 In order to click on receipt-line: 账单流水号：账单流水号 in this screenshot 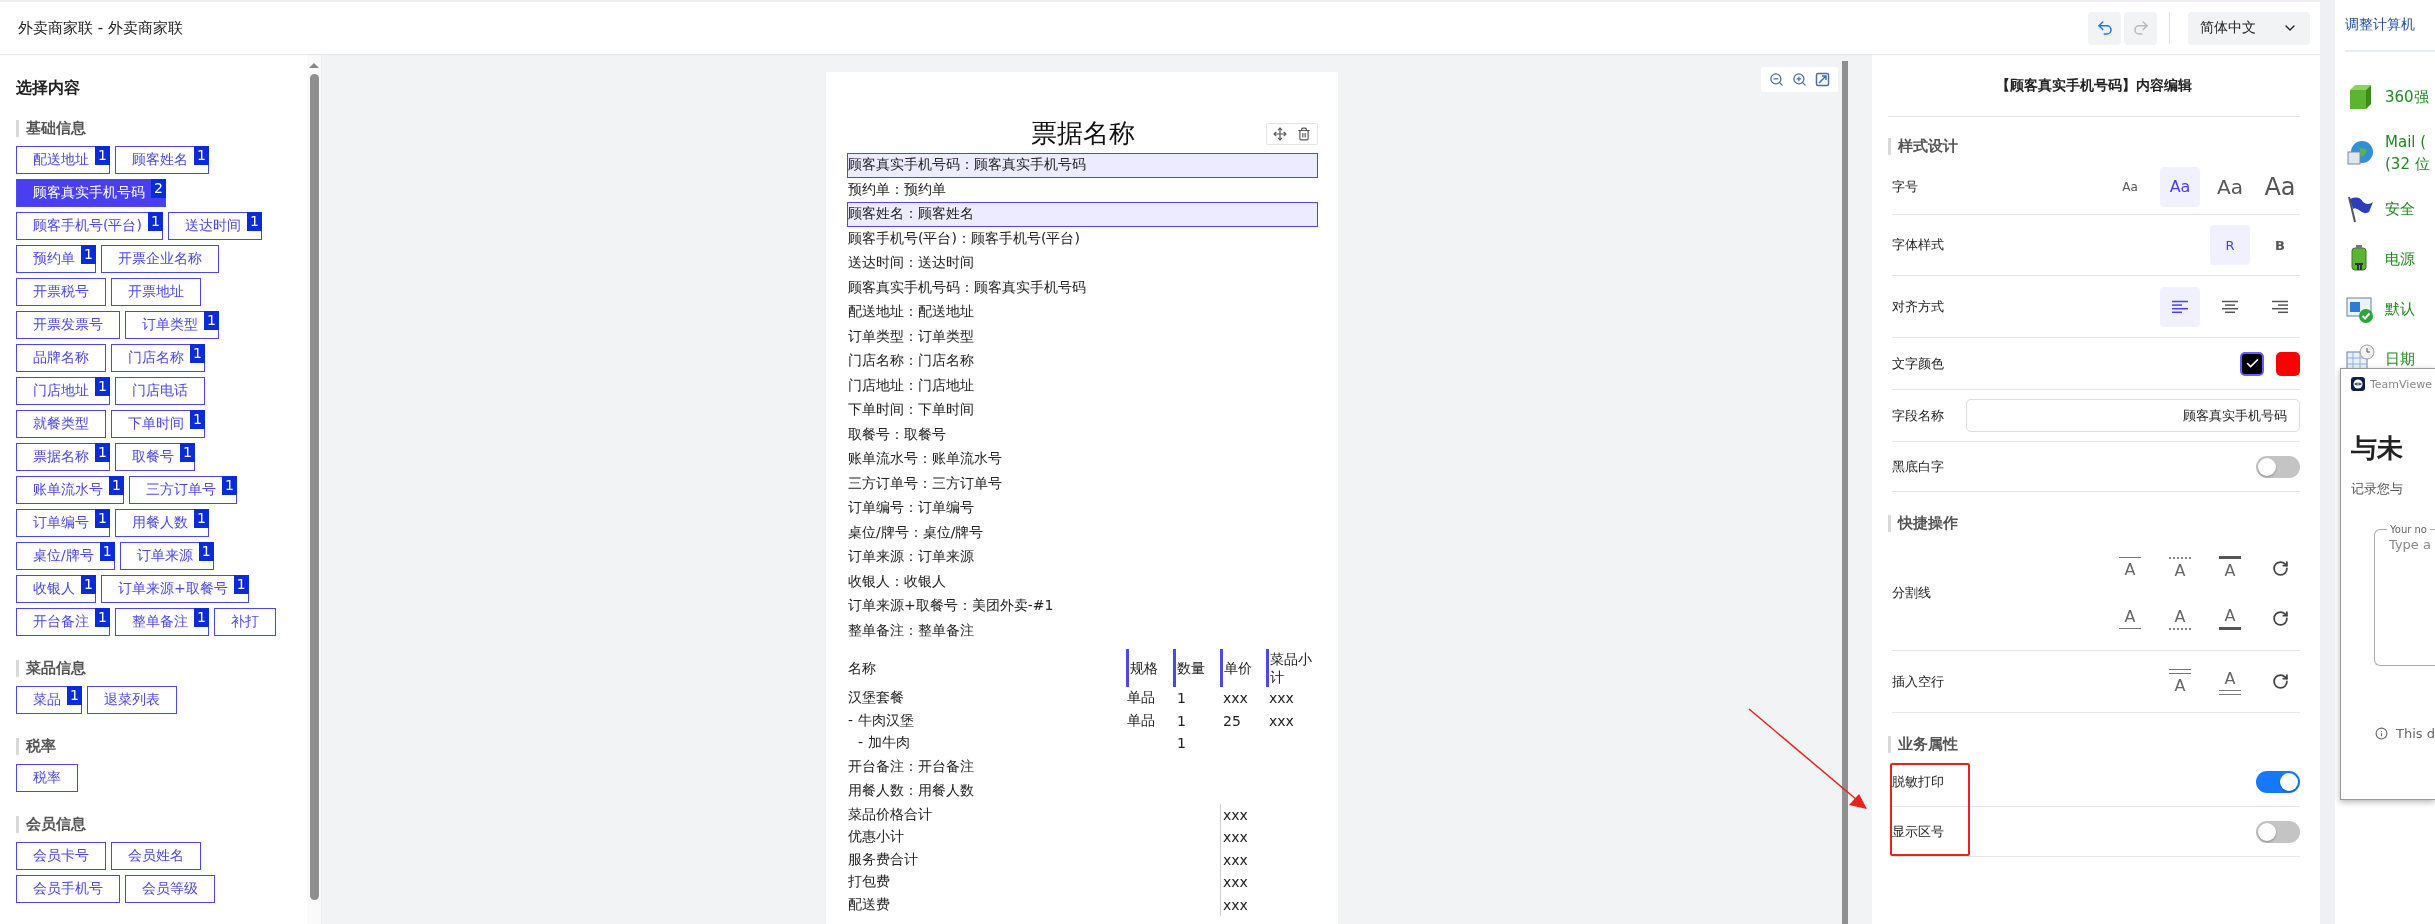, I will do `click(1082, 459)`.